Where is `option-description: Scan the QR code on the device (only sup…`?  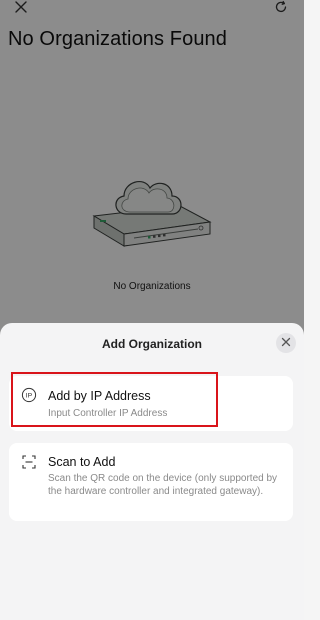
option-description: Scan the QR code on the device (only sup… is located at coordinates (163, 485).